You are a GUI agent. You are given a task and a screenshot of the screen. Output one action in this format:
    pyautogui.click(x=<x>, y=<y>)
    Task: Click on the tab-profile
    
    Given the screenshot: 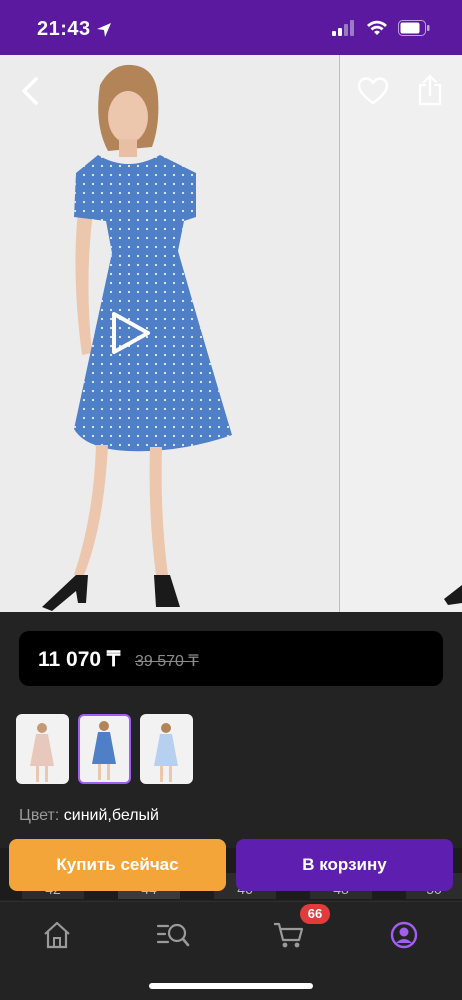 What is the action you would take?
    pyautogui.click(x=404, y=935)
    